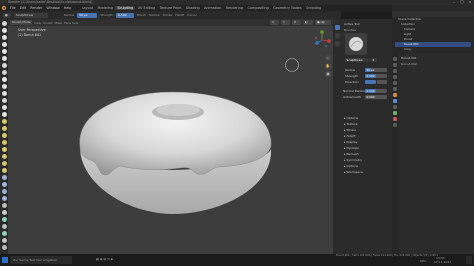 The image size is (474, 266). Describe the element at coordinates (4, 86) in the screenshot. I see `smooth-tool-icon` at that location.